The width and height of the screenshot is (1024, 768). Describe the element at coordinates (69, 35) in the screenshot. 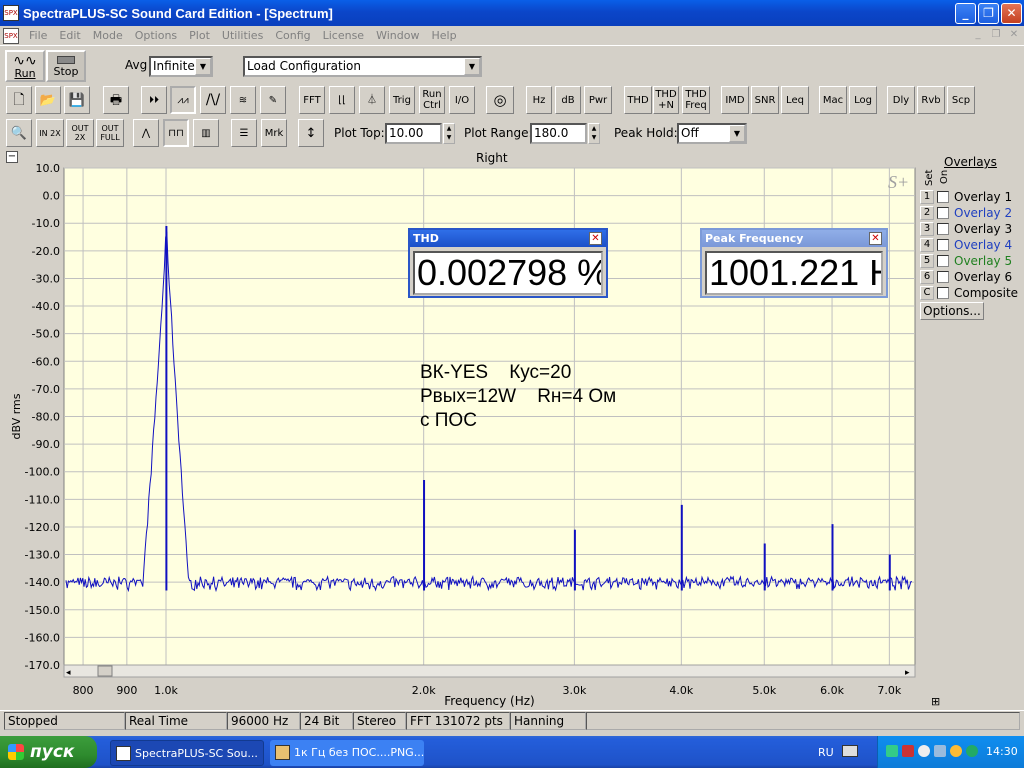

I see `menu-edit: Edit` at that location.